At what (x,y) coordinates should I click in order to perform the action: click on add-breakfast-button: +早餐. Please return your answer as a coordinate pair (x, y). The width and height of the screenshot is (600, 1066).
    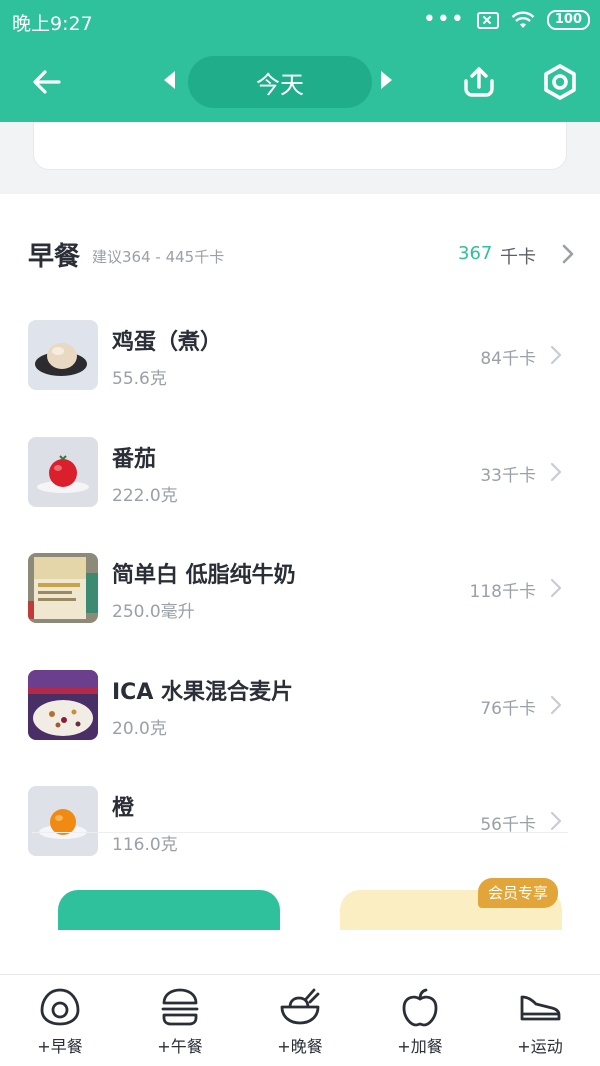
    Looking at the image, I should click on (60, 1020).